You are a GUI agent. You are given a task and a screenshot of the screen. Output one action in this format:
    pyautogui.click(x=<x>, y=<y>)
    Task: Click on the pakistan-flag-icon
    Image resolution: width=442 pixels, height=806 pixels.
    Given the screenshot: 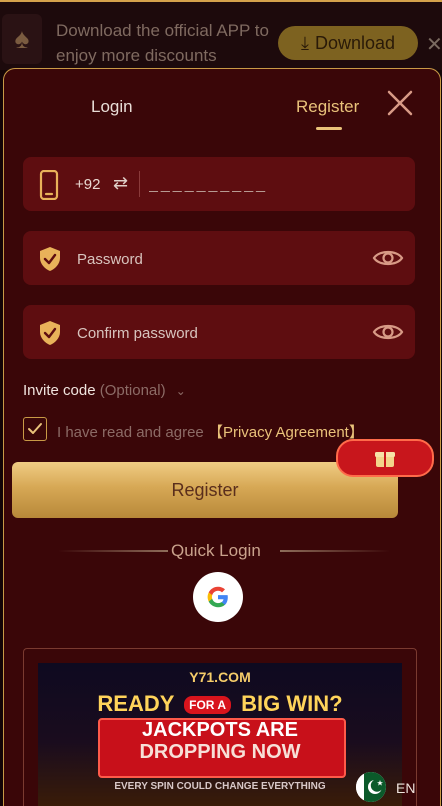 What is the action you would take?
    pyautogui.click(x=371, y=787)
    